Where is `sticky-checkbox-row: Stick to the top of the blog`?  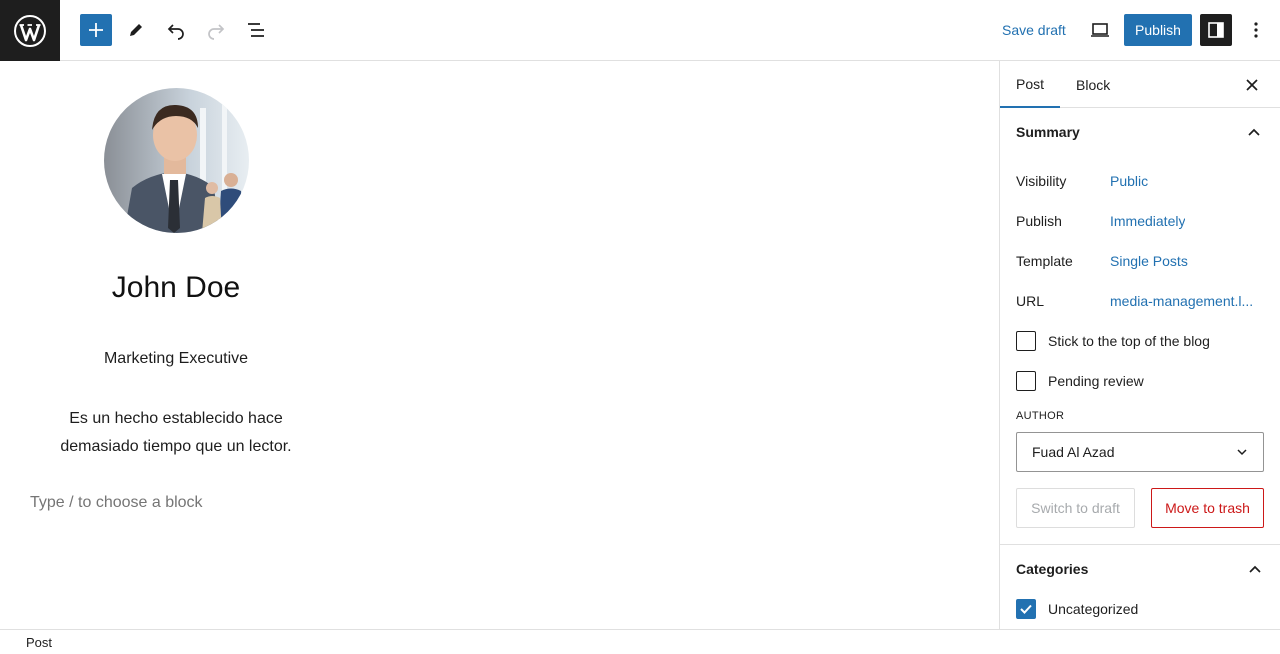
sticky-checkbox-row: Stick to the top of the blog is located at coordinates (1113, 341).